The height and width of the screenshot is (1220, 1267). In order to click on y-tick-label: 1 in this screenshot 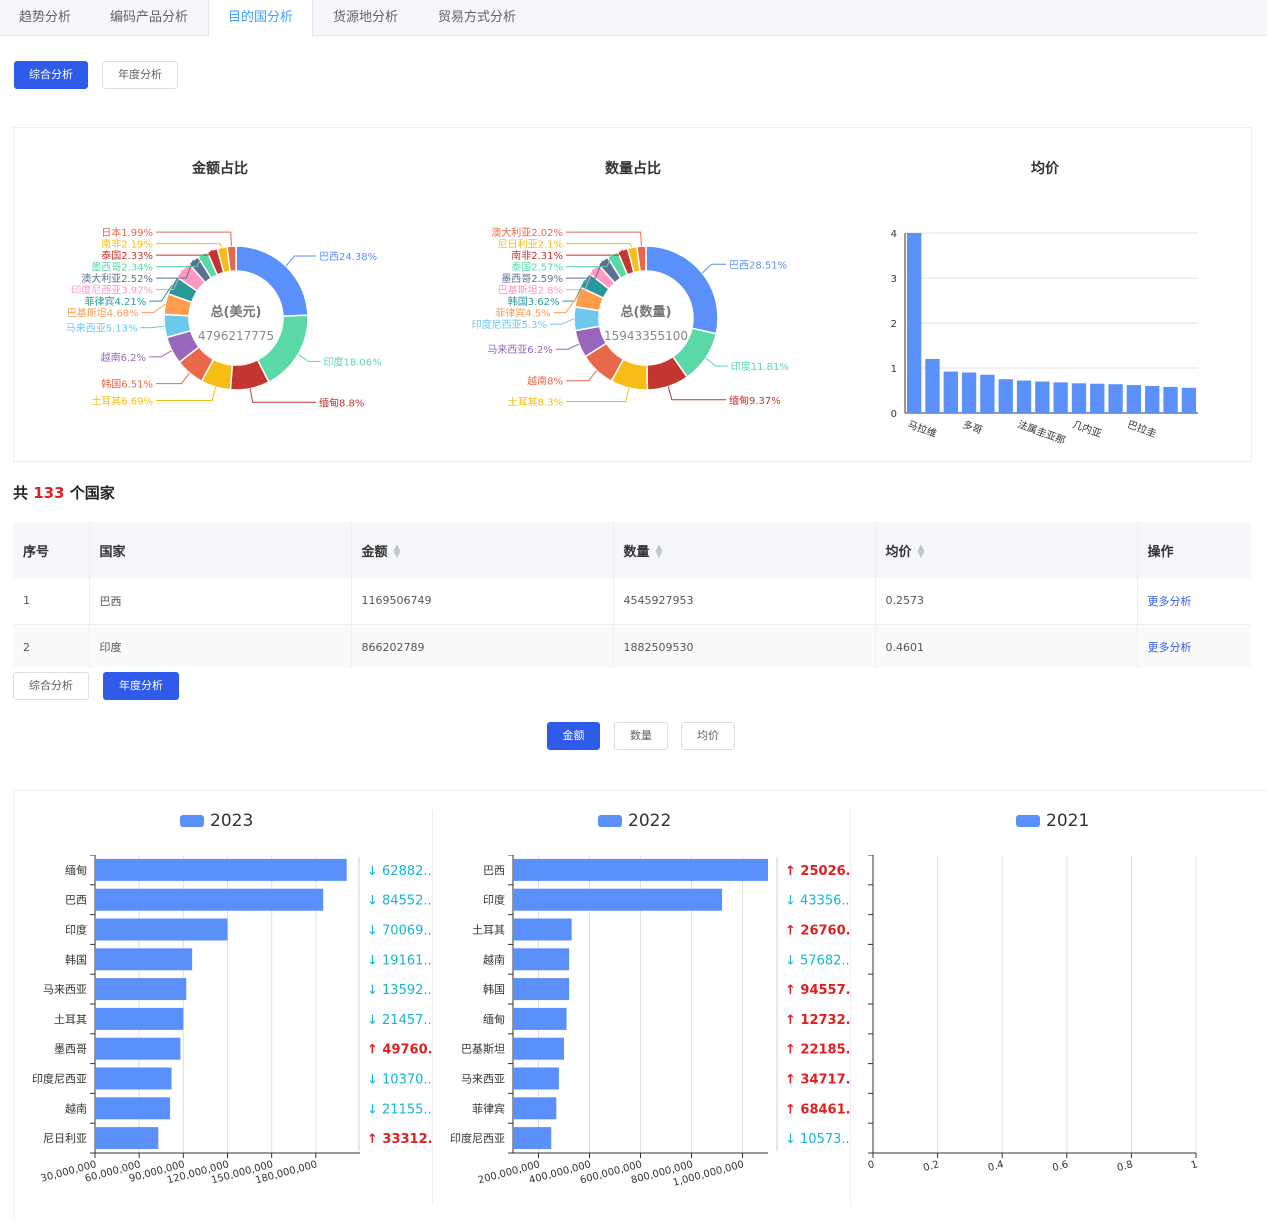, I will do `click(894, 369)`.